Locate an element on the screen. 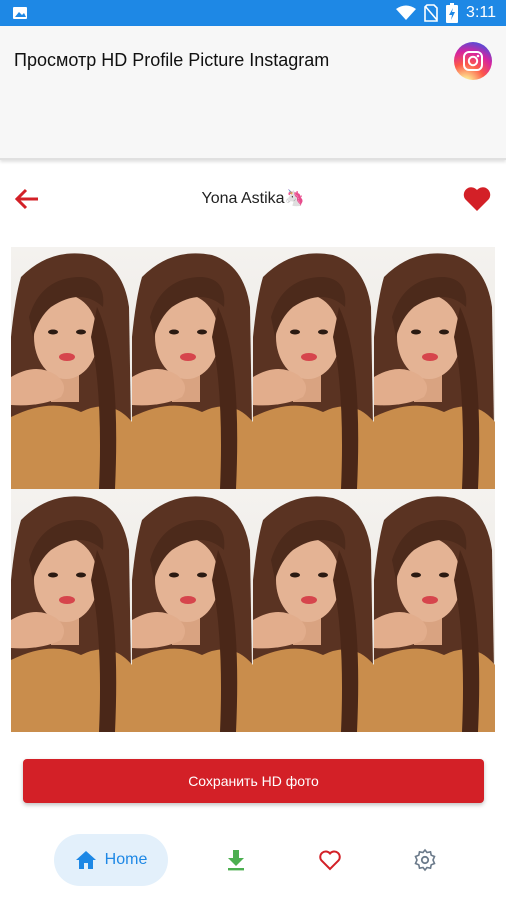 The height and width of the screenshot is (900, 506). home-icon is located at coordinates (85, 860).